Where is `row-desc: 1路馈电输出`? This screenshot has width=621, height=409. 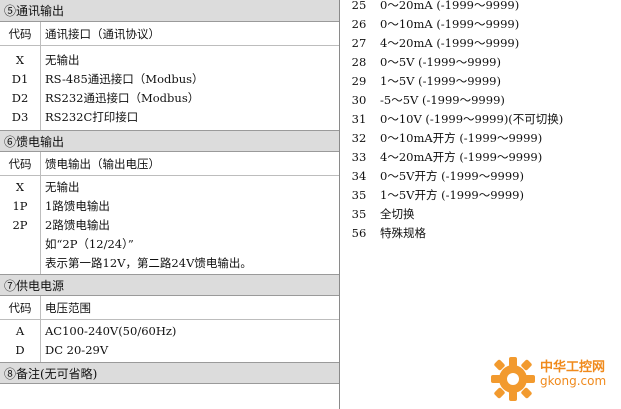
row-desc: 1路馈电输出 is located at coordinates (77, 206).